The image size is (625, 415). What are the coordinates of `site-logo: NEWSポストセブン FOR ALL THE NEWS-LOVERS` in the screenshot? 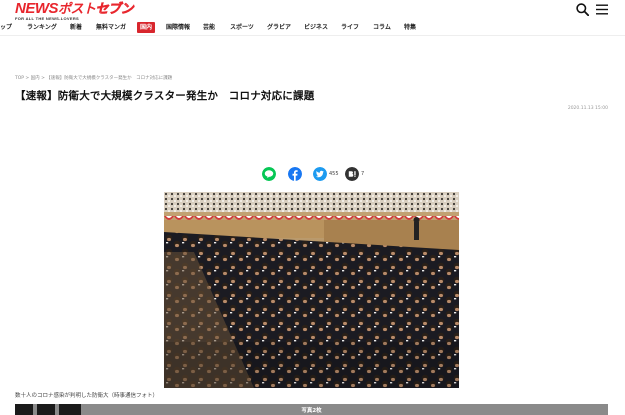 It's located at (74, 10).